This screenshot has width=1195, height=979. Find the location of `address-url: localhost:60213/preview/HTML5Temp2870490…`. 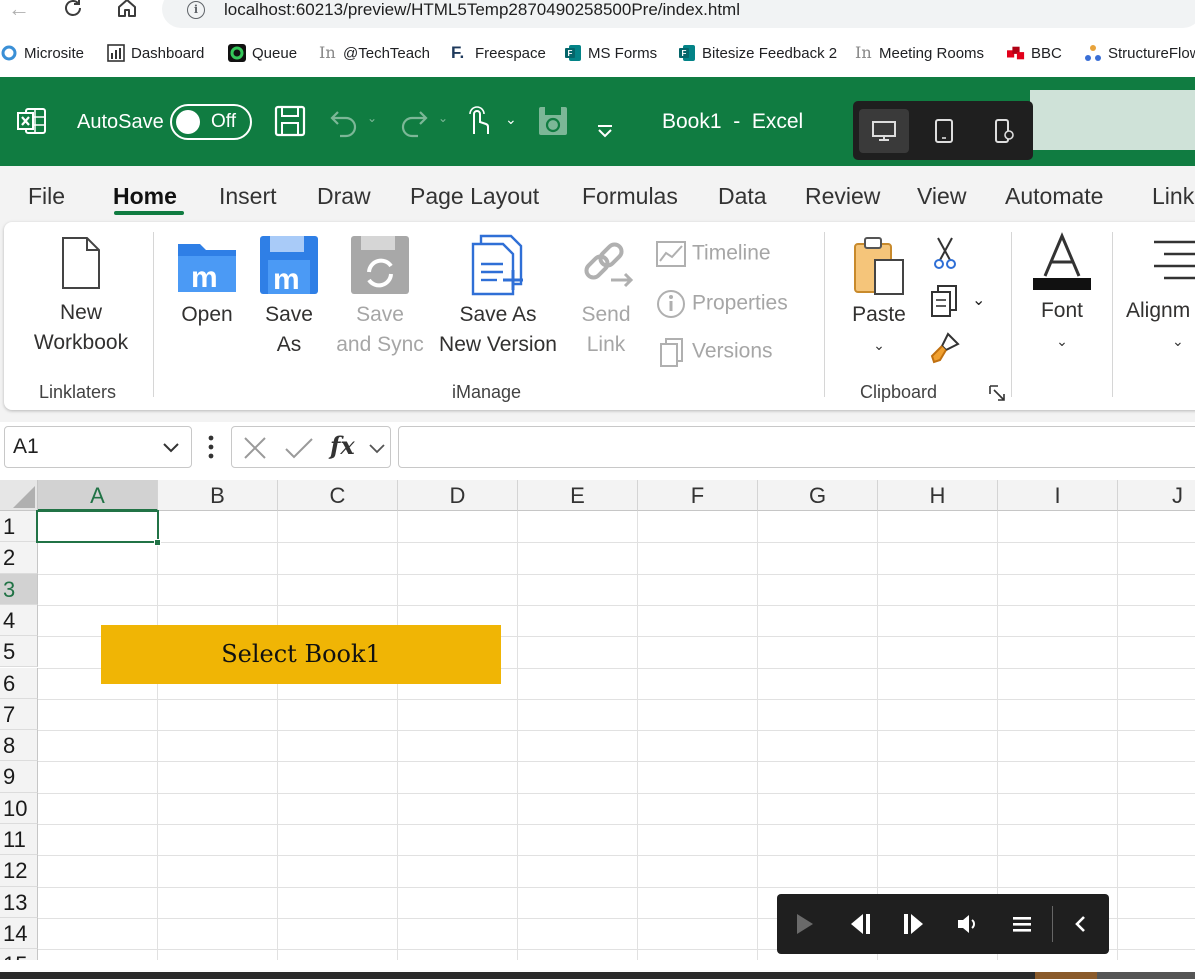

address-url: localhost:60213/preview/HTML5Temp2870490… is located at coordinates (482, 10).